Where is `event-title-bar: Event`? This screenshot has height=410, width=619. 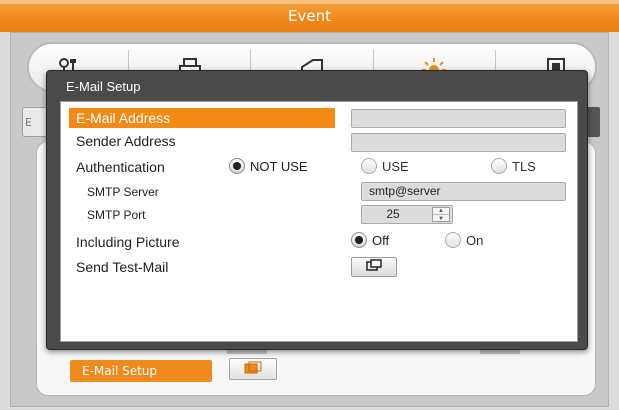 event-title-bar: Event is located at coordinates (309, 16).